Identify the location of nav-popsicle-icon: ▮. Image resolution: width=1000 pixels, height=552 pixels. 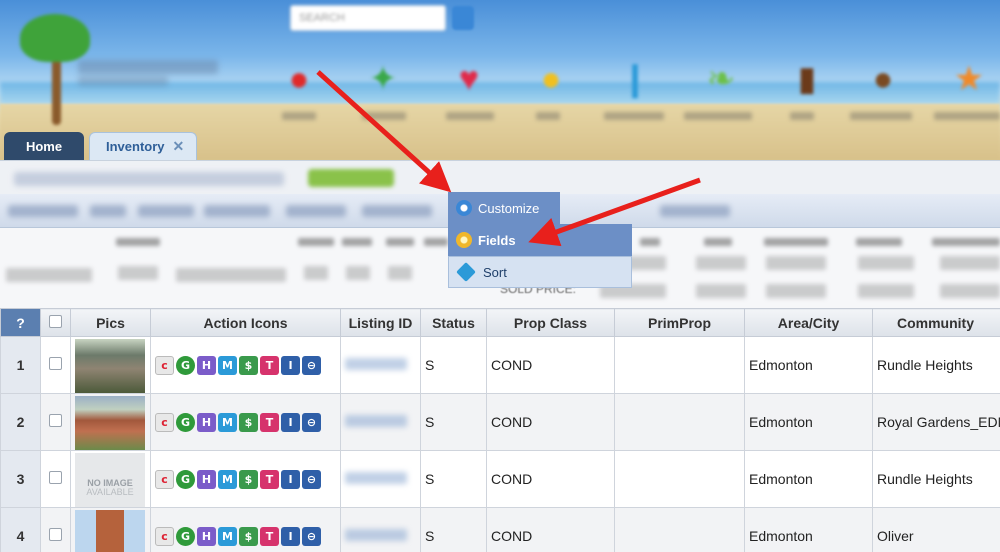
(807, 79).